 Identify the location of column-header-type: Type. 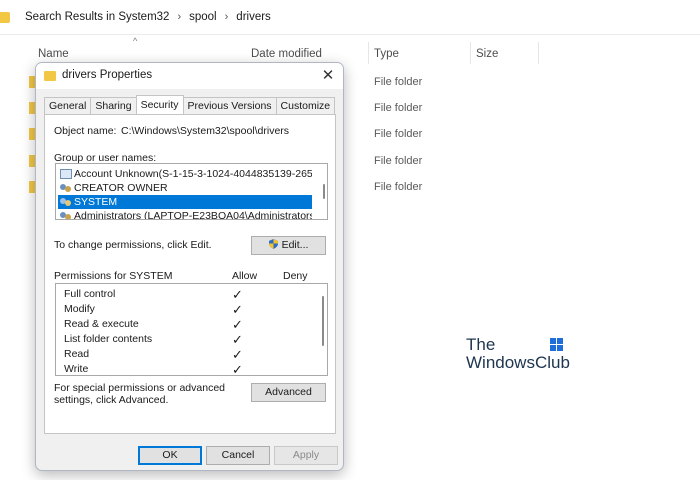
(386, 54).